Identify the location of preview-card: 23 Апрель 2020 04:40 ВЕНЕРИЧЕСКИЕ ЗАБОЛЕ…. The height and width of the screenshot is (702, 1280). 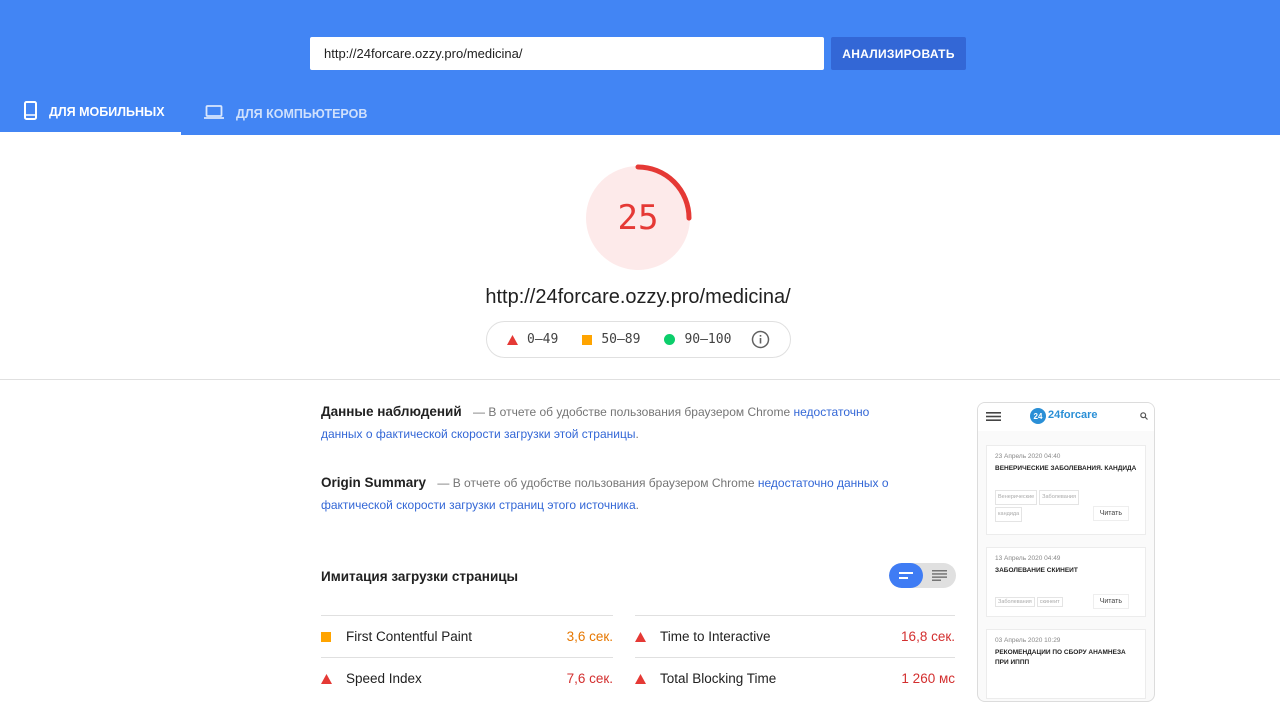
(1066, 490).